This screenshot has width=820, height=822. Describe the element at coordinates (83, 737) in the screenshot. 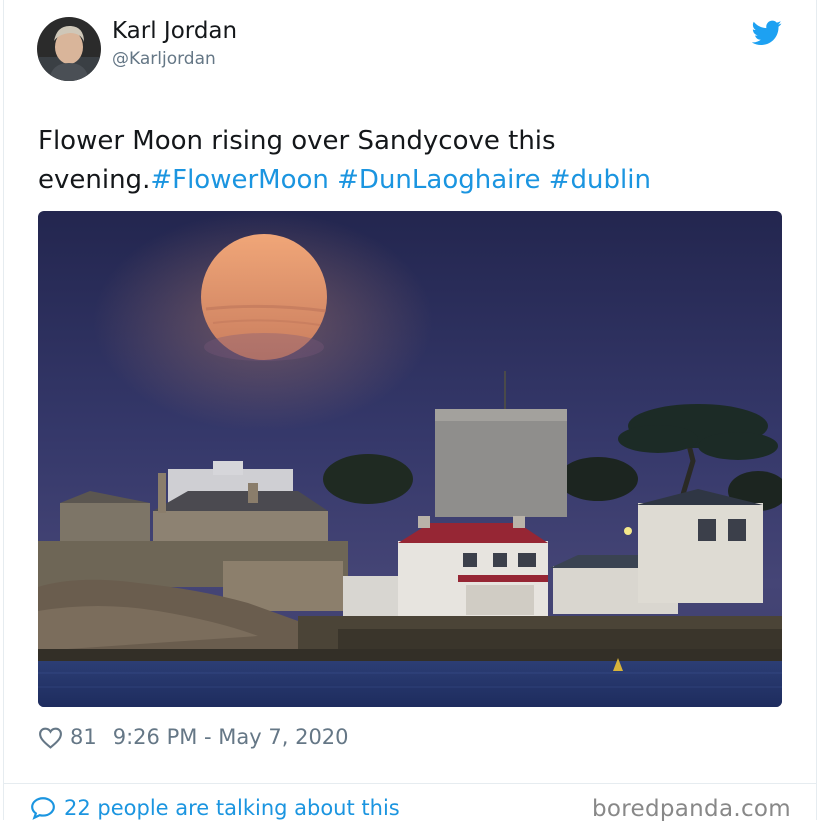

I see `like-count: 81` at that location.